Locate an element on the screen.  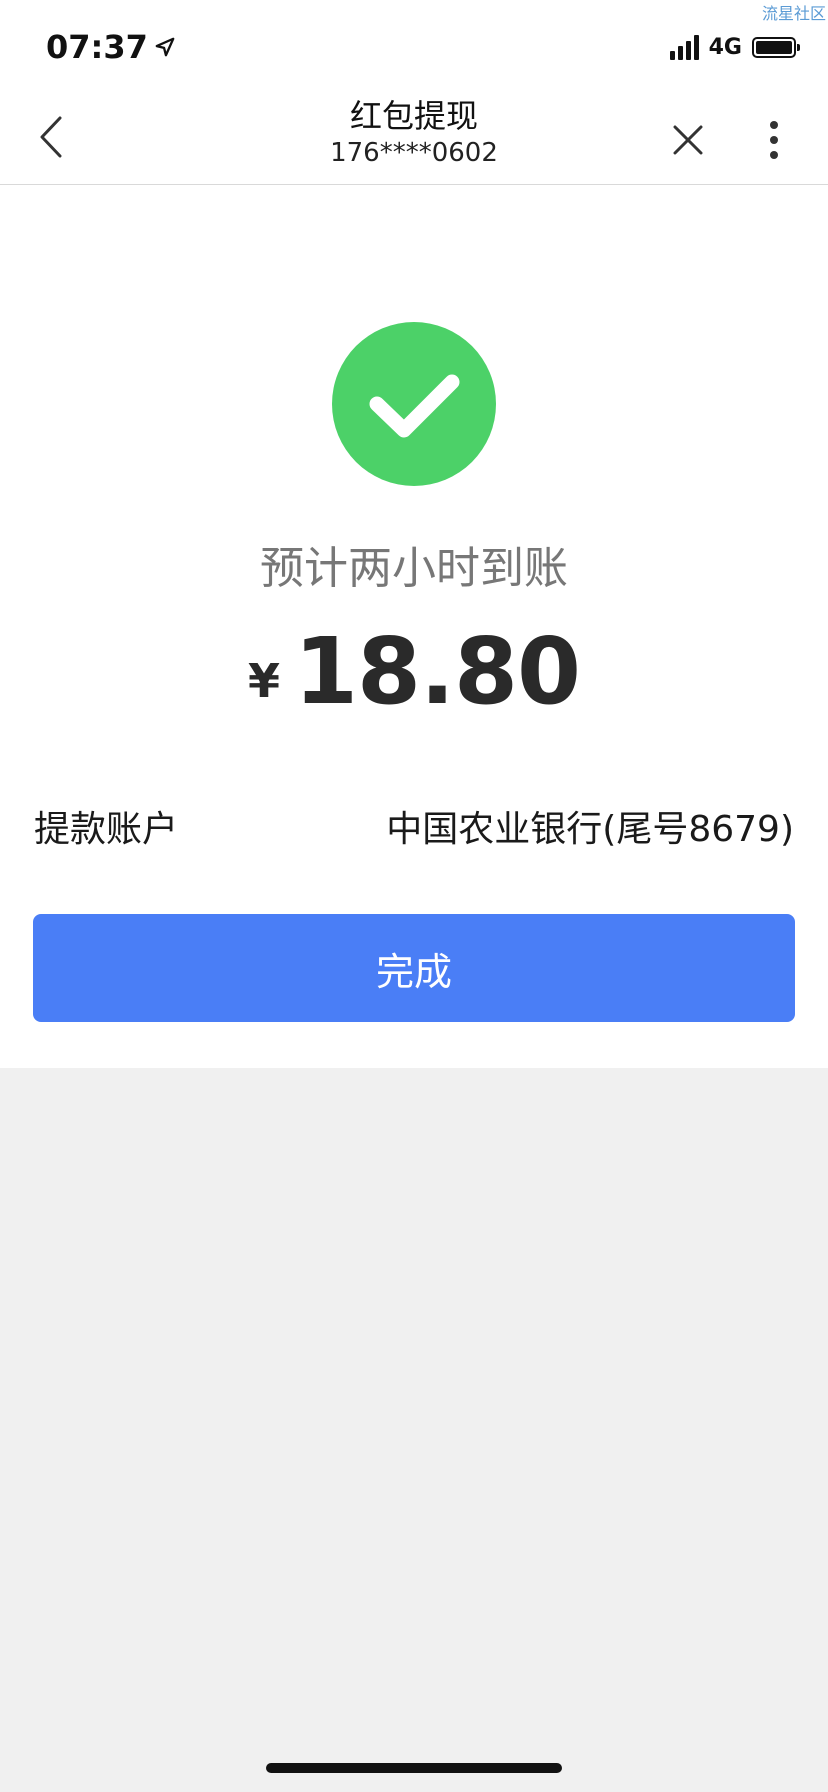
home-indicator is located at coordinates (414, 1768).